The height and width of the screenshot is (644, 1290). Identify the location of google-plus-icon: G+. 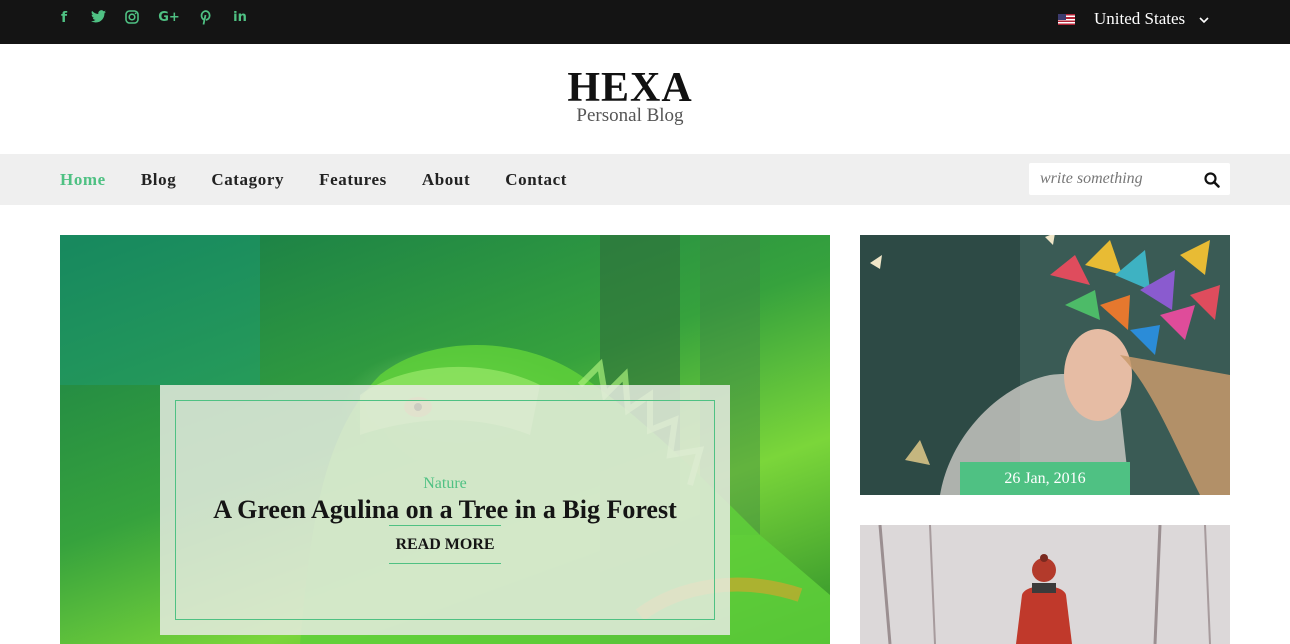
(169, 18).